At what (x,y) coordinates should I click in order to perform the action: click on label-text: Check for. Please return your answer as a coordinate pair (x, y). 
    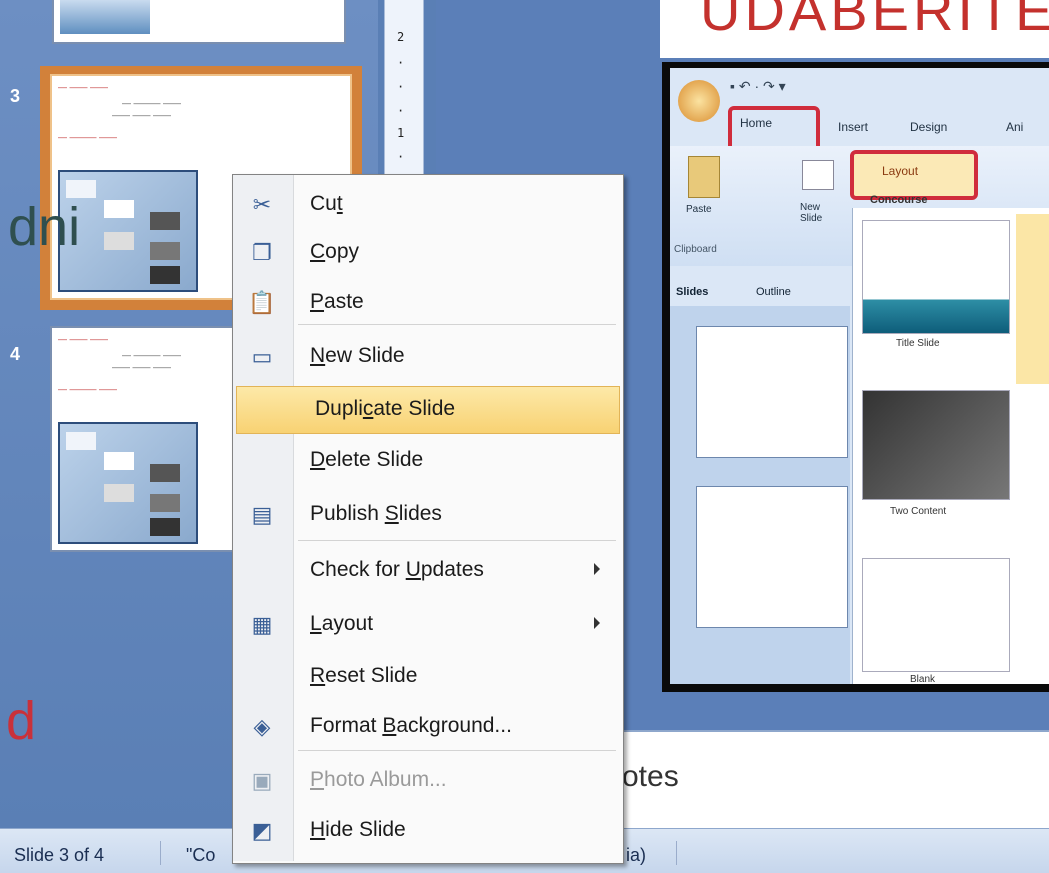
    Looking at the image, I should click on (358, 569).